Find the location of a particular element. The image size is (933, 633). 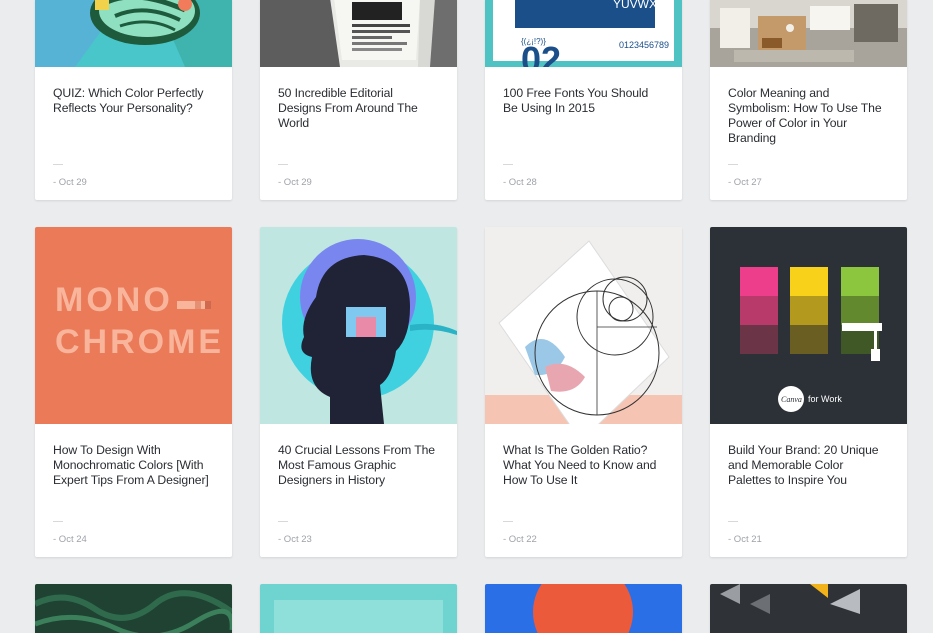

article-thumbnail: YUVWXYZ {(¿¡!?)} 0123456789 02 is located at coordinates (583, 33).